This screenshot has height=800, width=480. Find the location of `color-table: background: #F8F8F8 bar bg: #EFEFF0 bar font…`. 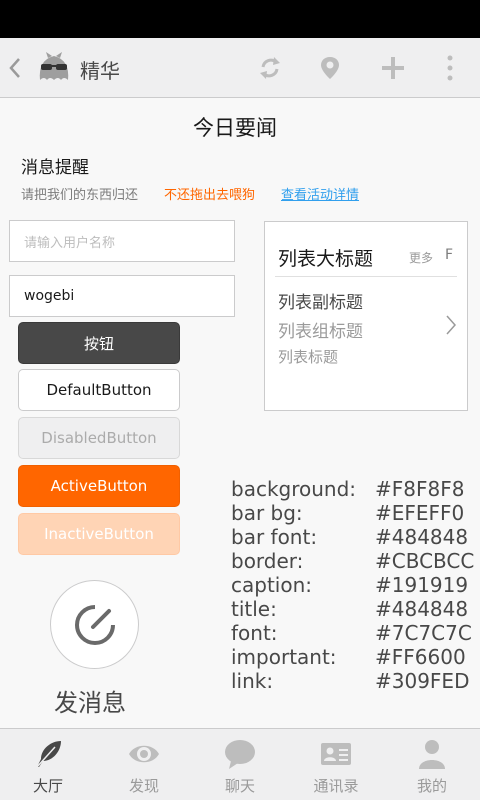

color-table: background: #F8F8F8 bar bg: #EFEFF0 bar font… is located at coordinates (355, 585).